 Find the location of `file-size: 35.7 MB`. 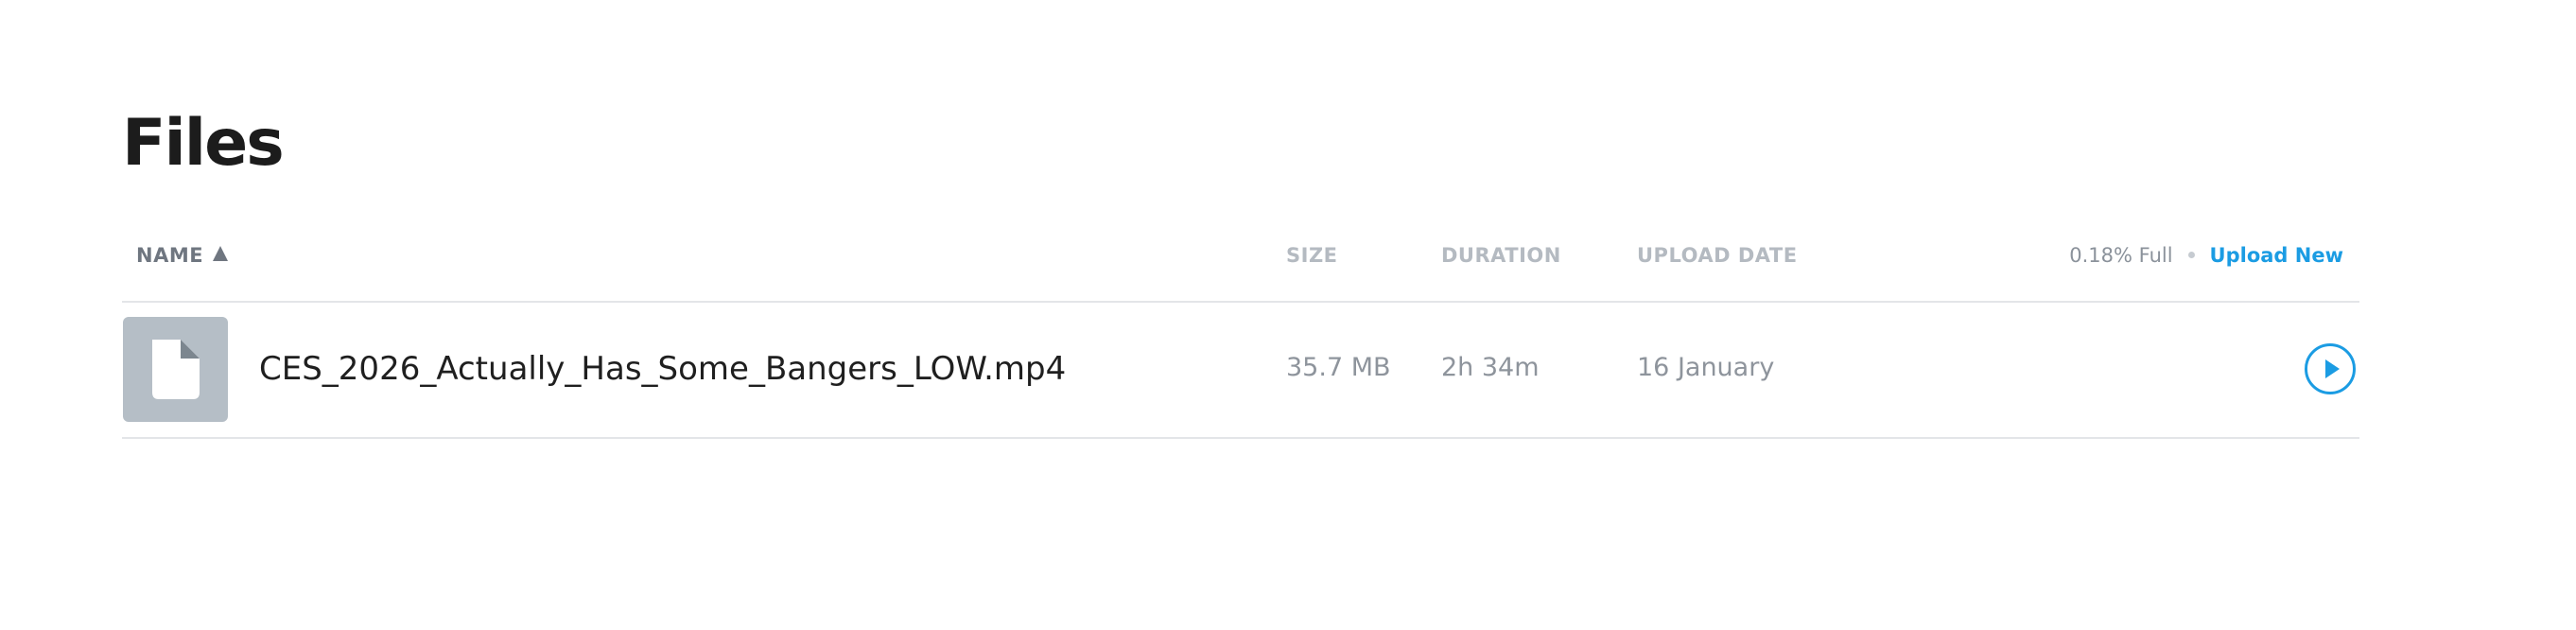

file-size: 35.7 MB is located at coordinates (1338, 367).